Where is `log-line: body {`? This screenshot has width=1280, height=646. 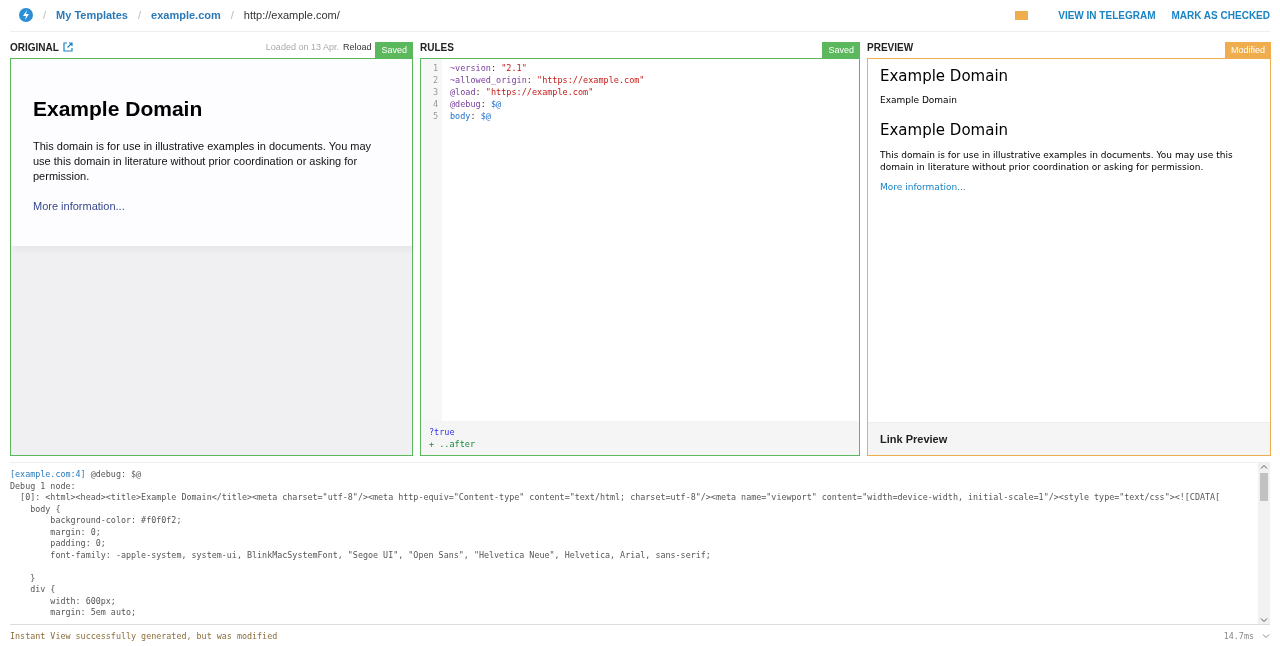 log-line: body { is located at coordinates (45, 509).